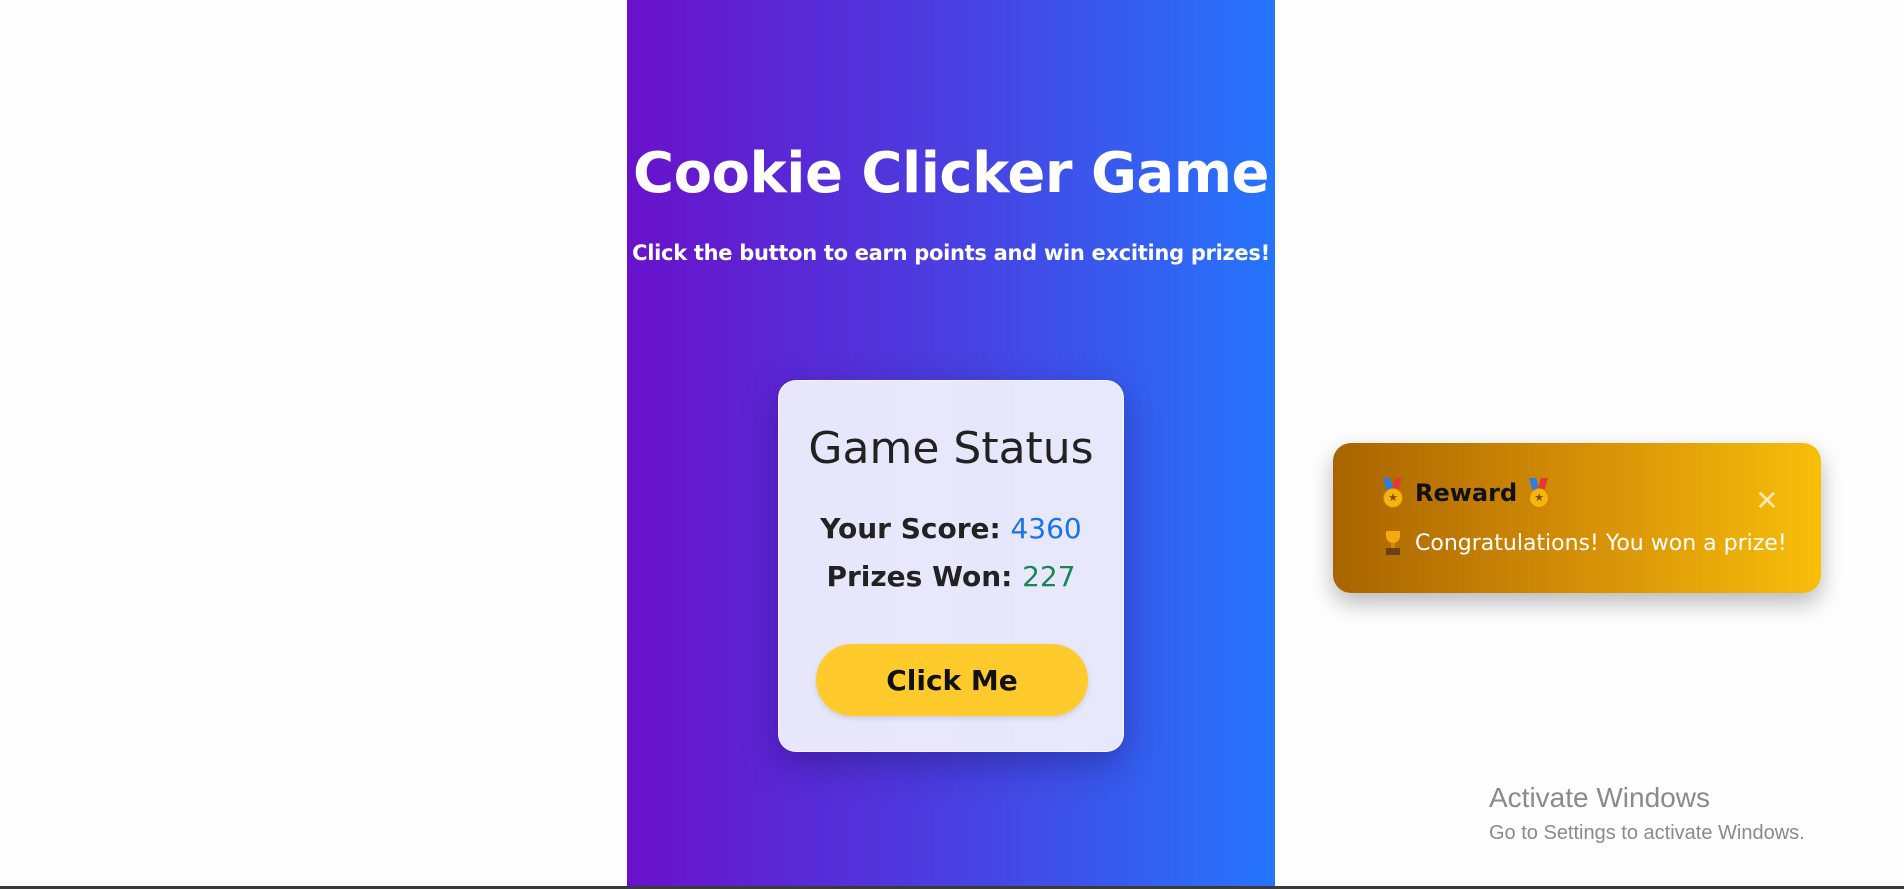 The height and width of the screenshot is (889, 1904). Describe the element at coordinates (1049, 576) in the screenshot. I see `prizes-value: 227` at that location.